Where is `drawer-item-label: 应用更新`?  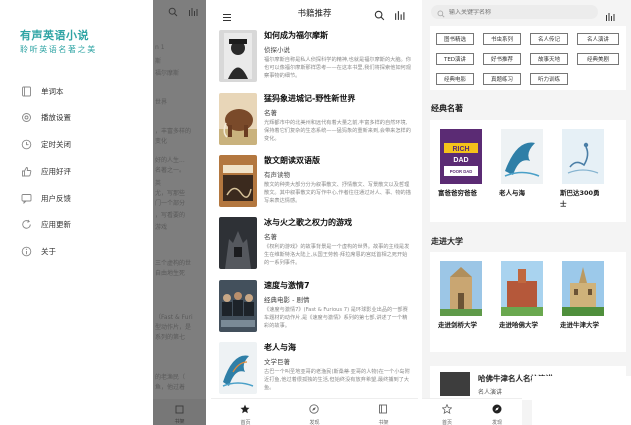 drawer-item-label: 应用更新 is located at coordinates (56, 224).